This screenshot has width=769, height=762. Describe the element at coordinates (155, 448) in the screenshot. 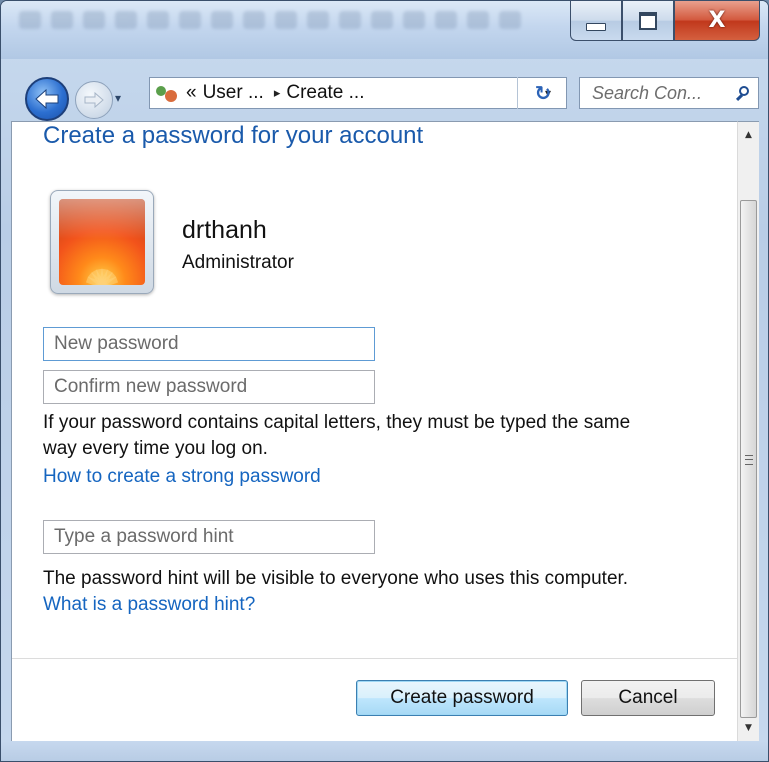

I see `capital-letters-note-line2: way every time you log on.` at that location.